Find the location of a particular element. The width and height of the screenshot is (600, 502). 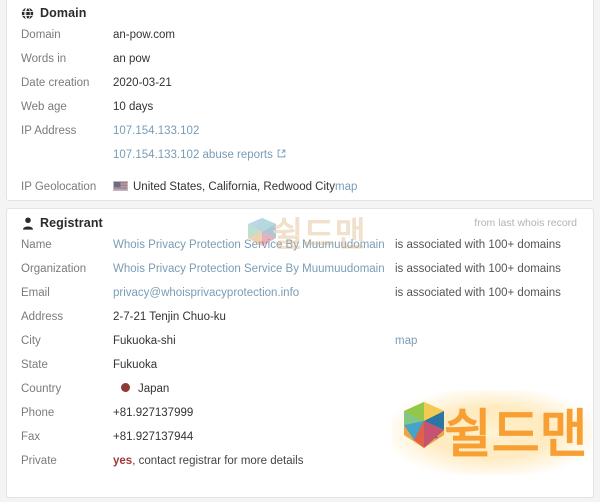

row-fax: Fax +81.927137944 is located at coordinates (300, 443).